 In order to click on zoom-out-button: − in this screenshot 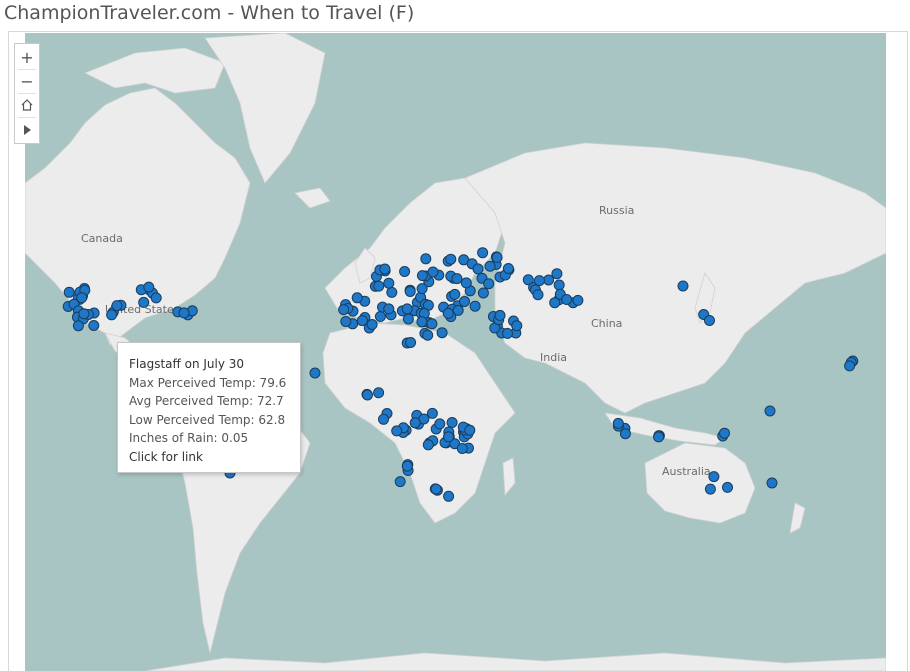, I will do `click(27, 81)`.